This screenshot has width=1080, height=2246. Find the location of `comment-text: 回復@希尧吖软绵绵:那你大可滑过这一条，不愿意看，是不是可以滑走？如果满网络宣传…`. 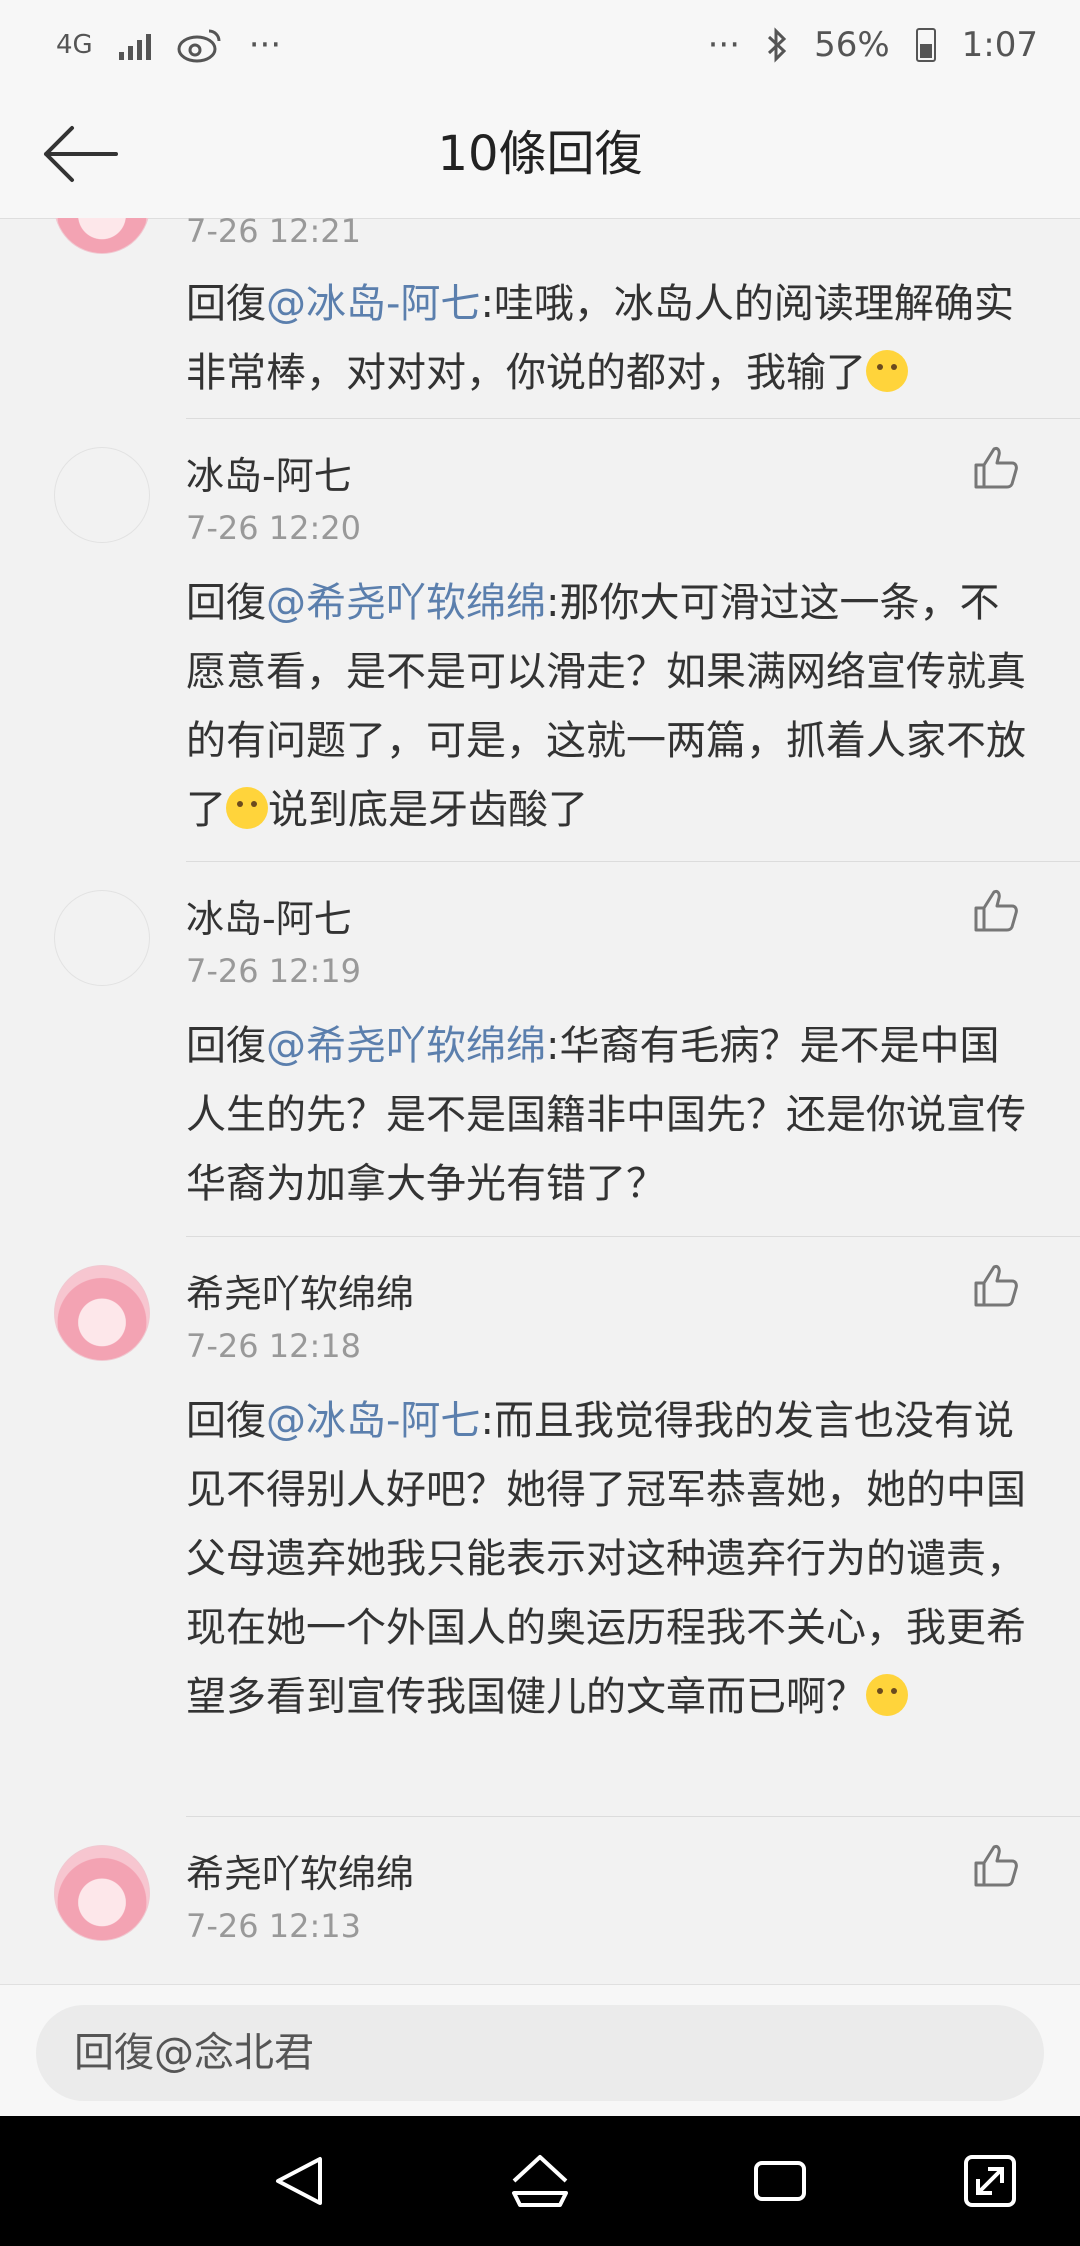

comment-text: 回復@希尧吖软绵绵:那你大可滑过这一条，不愿意看，是不是可以滑走？如果满网络宣传… is located at coordinates (611, 707).